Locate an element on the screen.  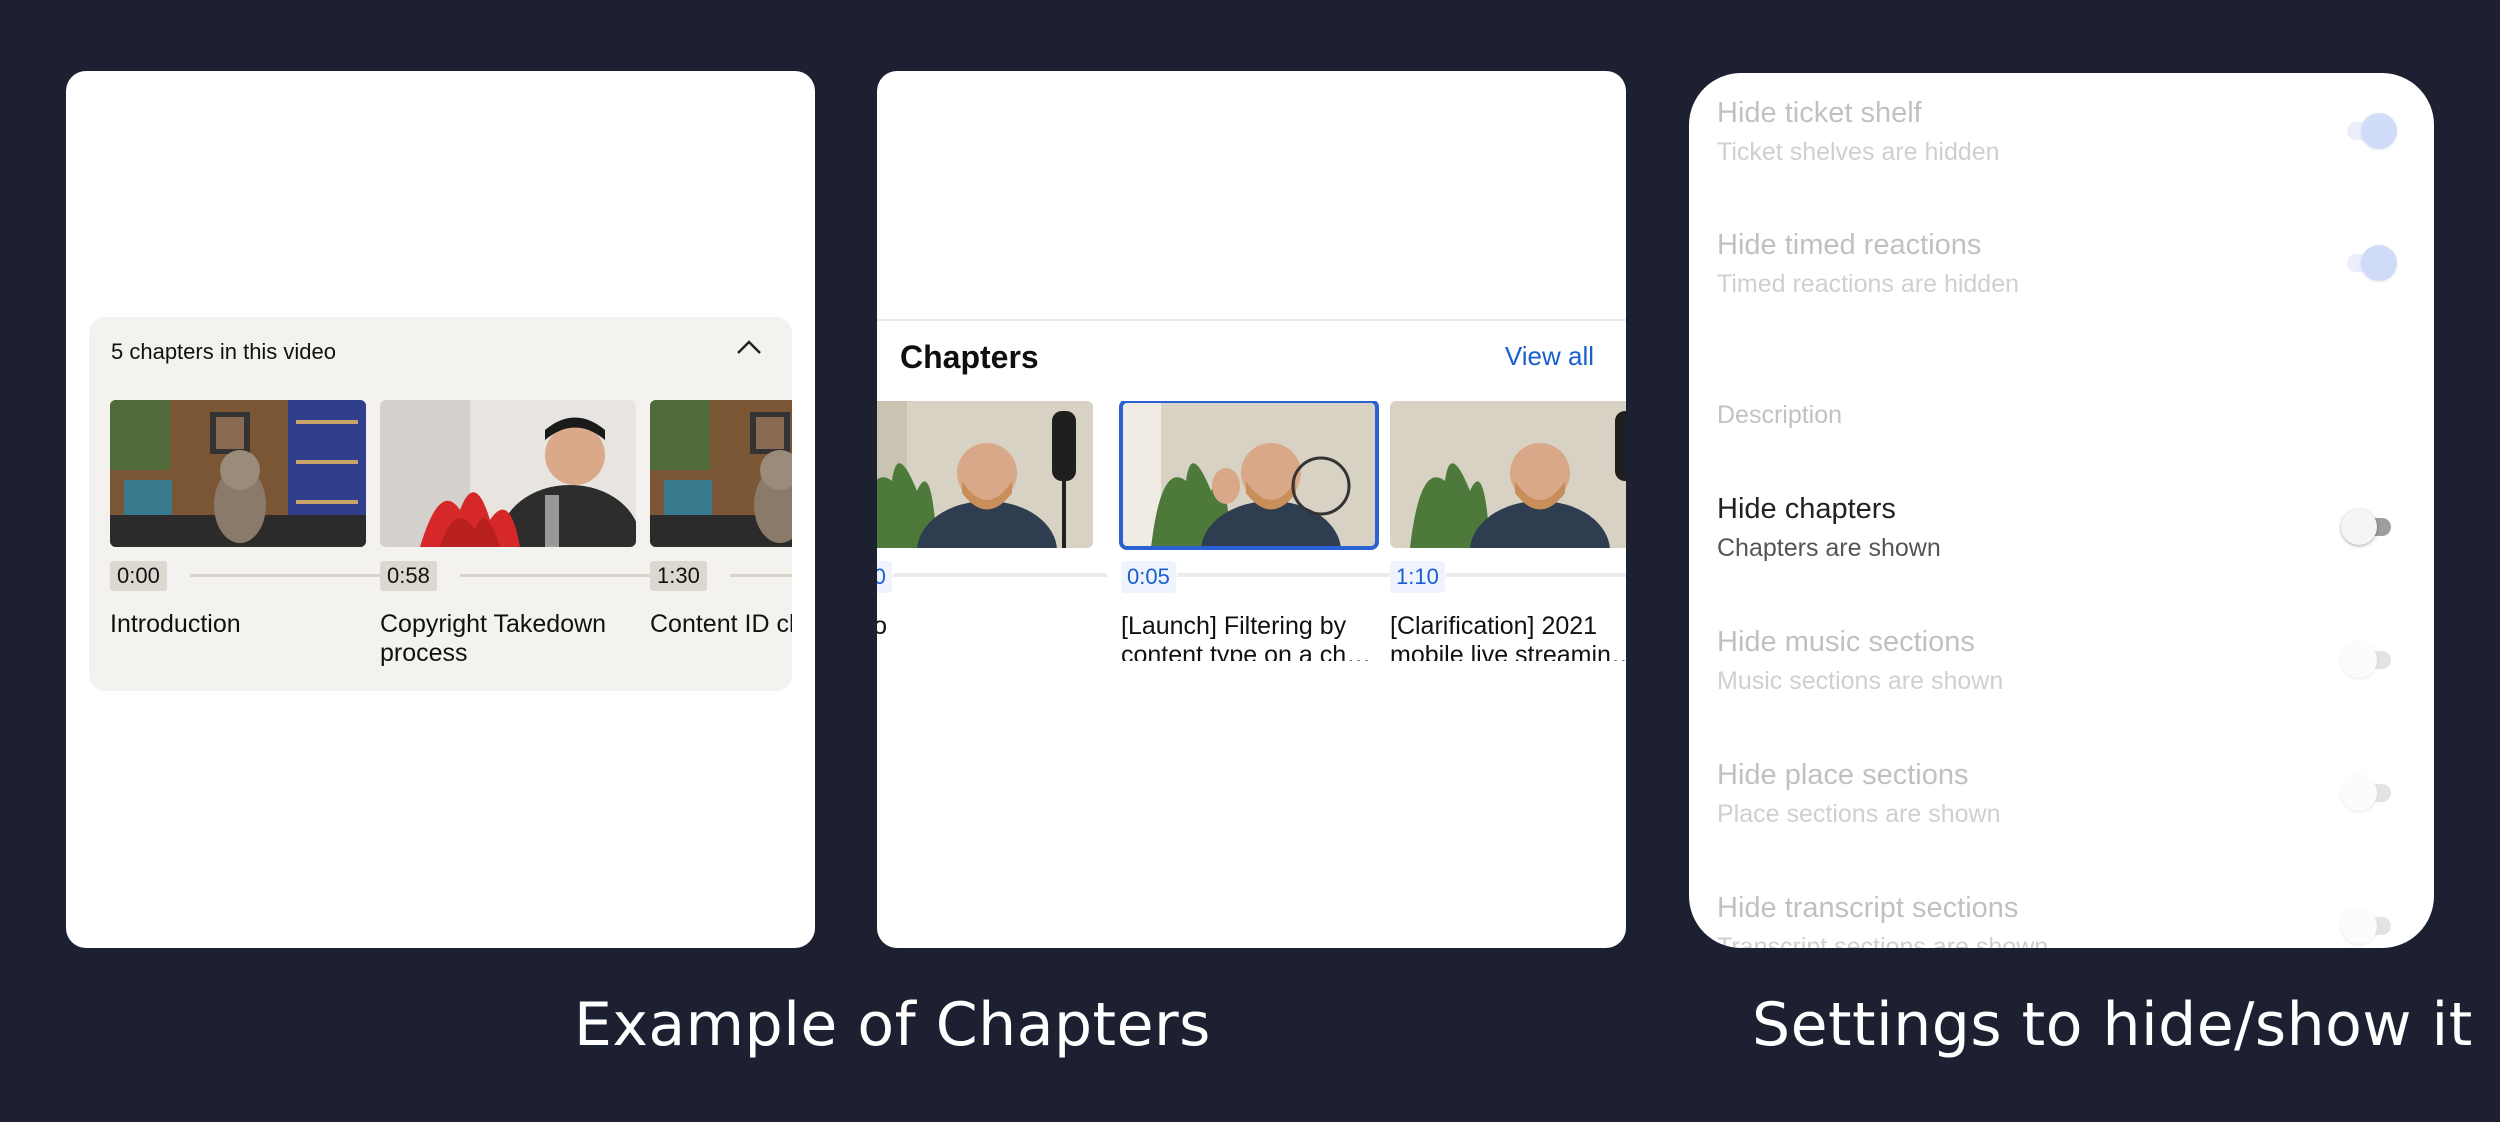
chapter-title: Intro is located at coordinates (882, 626).